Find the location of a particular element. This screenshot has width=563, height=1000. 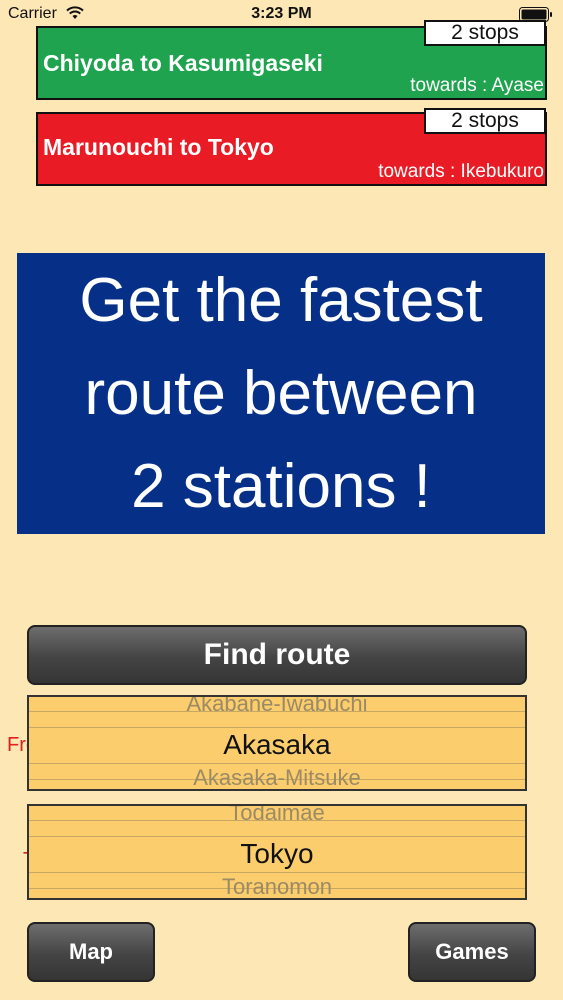

picker-option: Todaimae is located at coordinates (277, 816).